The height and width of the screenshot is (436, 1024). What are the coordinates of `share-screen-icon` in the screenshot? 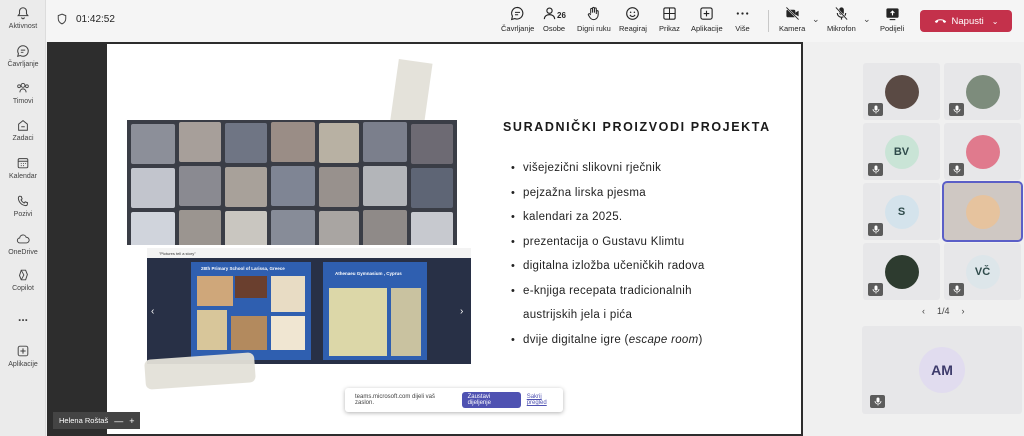 It's located at (892, 14).